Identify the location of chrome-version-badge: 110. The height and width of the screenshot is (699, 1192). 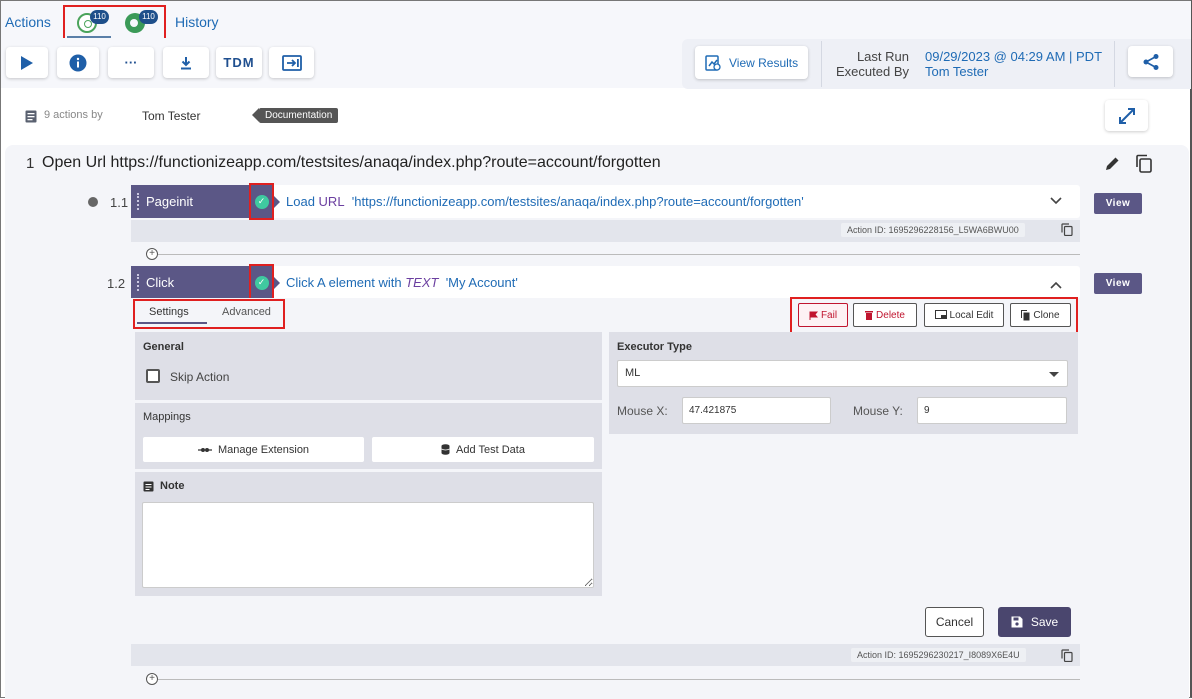
(99, 17).